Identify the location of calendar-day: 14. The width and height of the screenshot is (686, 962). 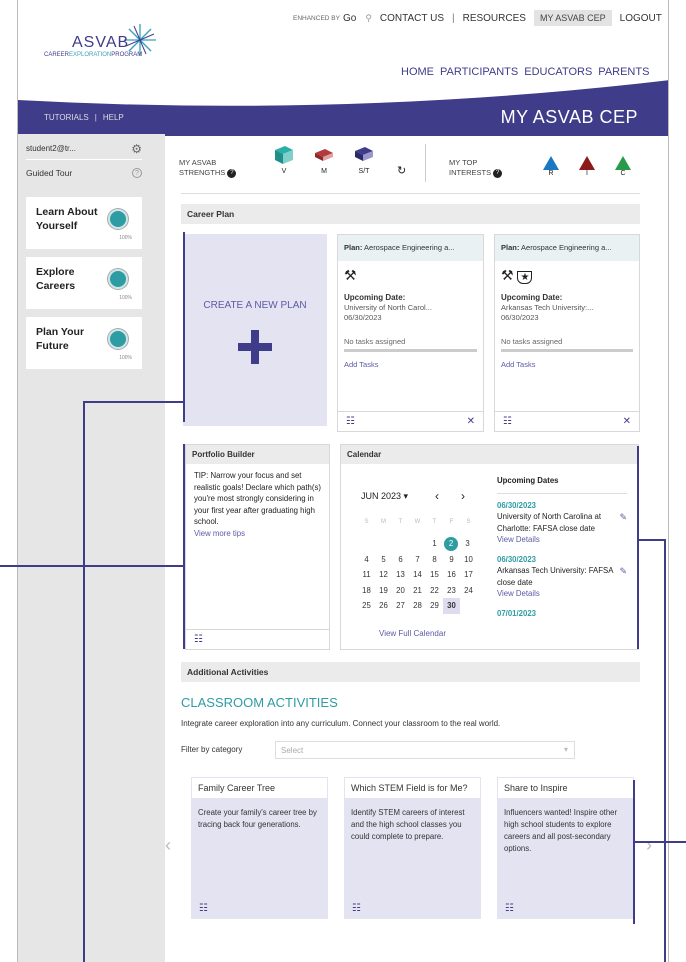
(417, 575).